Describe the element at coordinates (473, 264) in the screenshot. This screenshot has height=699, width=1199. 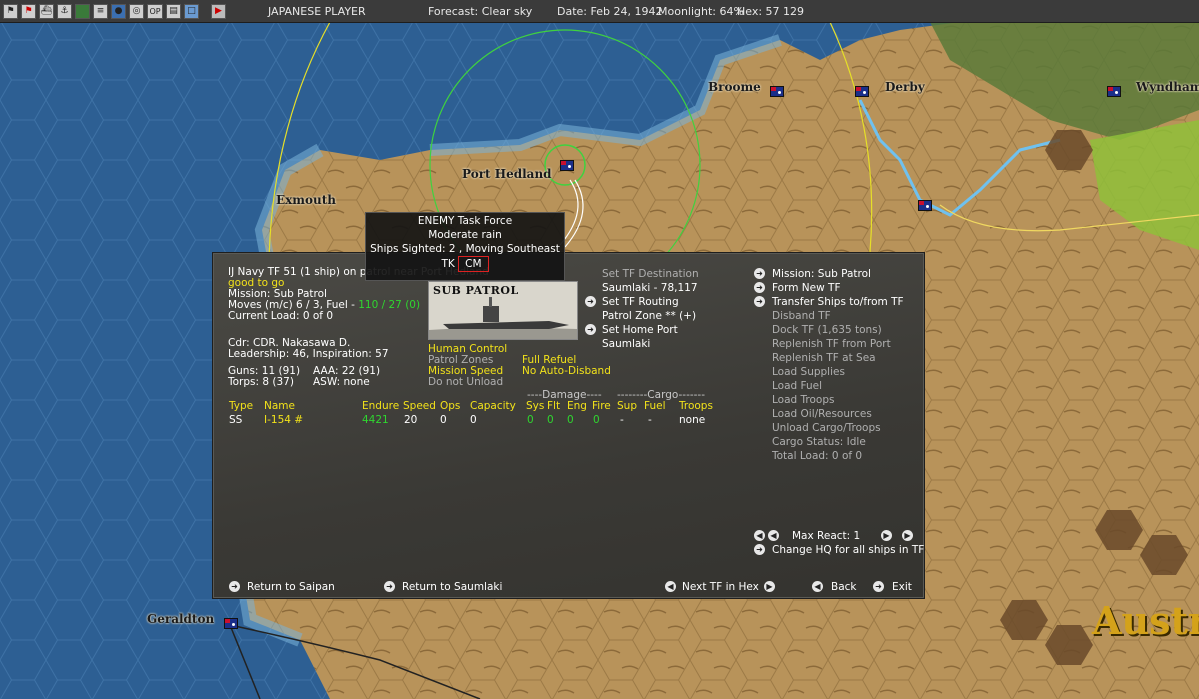
I see `tooltip-type-box: CM` at that location.